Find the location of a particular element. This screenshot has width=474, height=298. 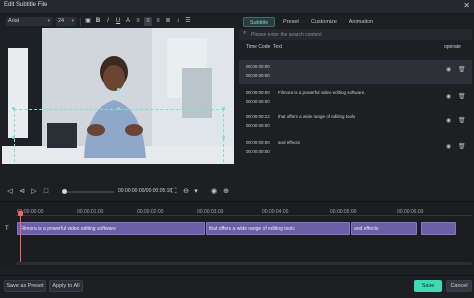

timeline-ruler is located at coordinates (244, 216).